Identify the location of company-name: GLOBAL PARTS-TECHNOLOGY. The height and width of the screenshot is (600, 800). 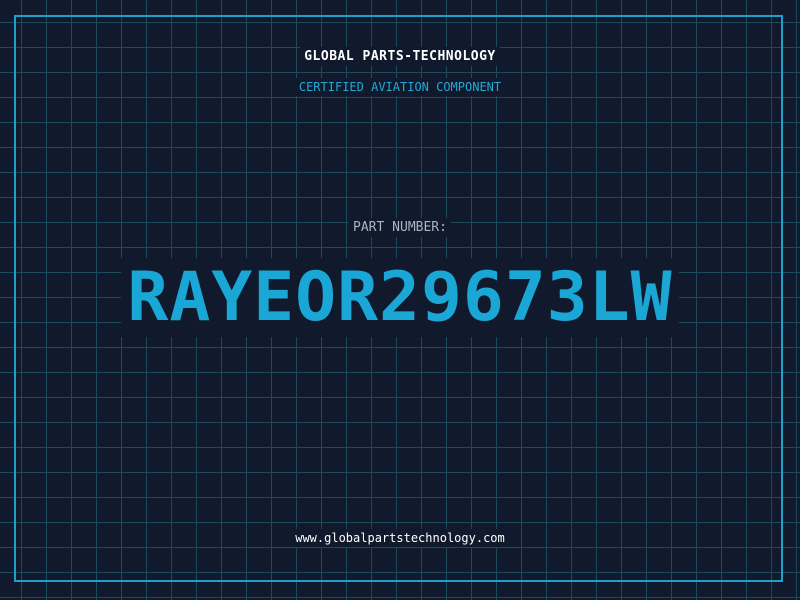
(400, 56).